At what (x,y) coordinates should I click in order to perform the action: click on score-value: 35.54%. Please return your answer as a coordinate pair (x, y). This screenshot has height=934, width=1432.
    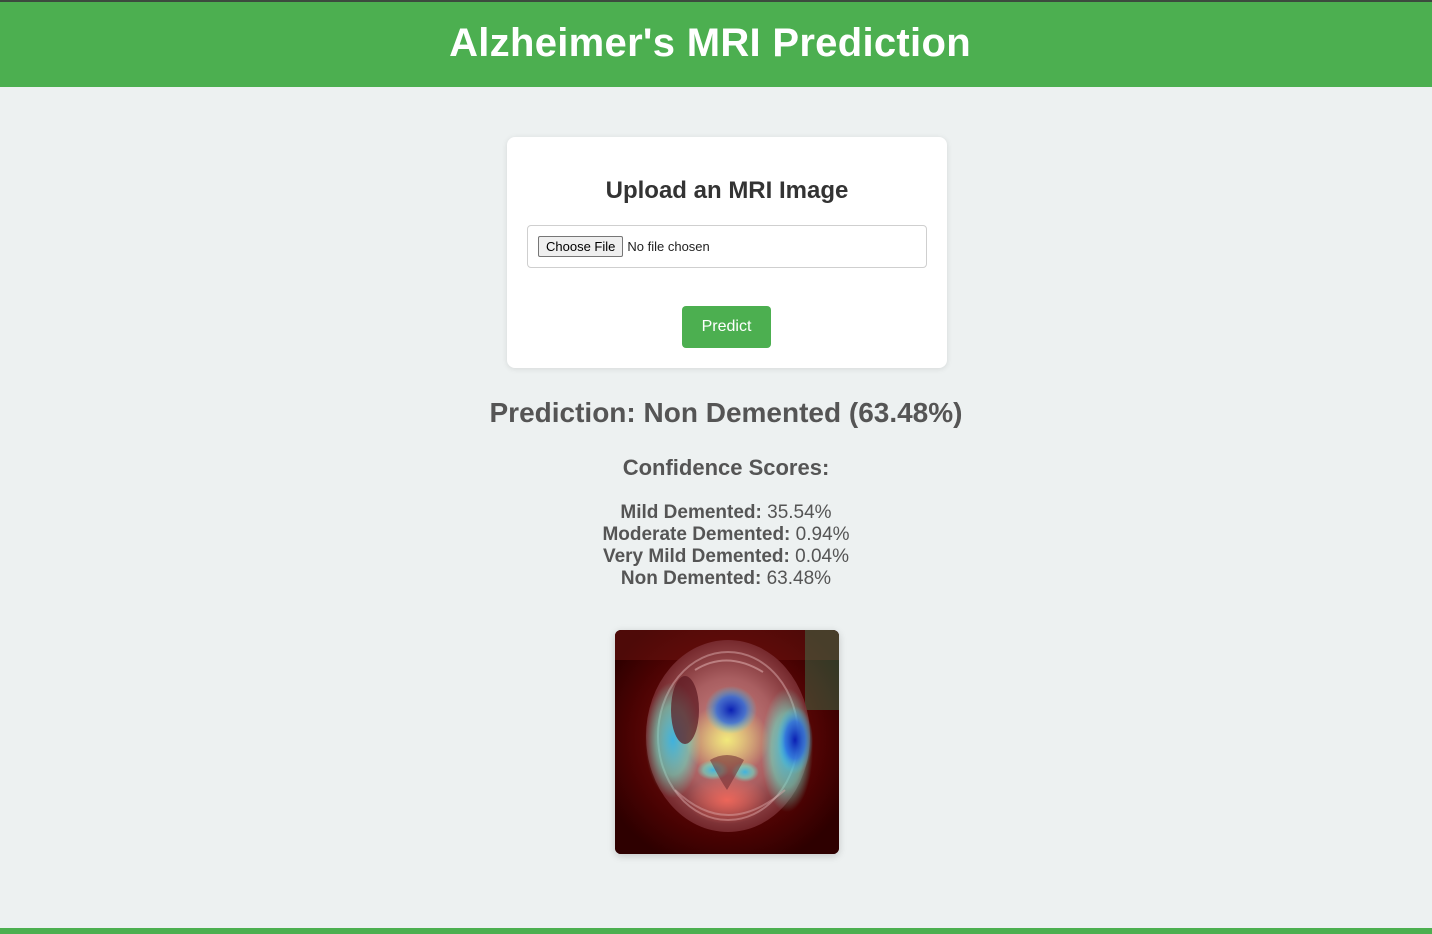
    Looking at the image, I should click on (799, 512).